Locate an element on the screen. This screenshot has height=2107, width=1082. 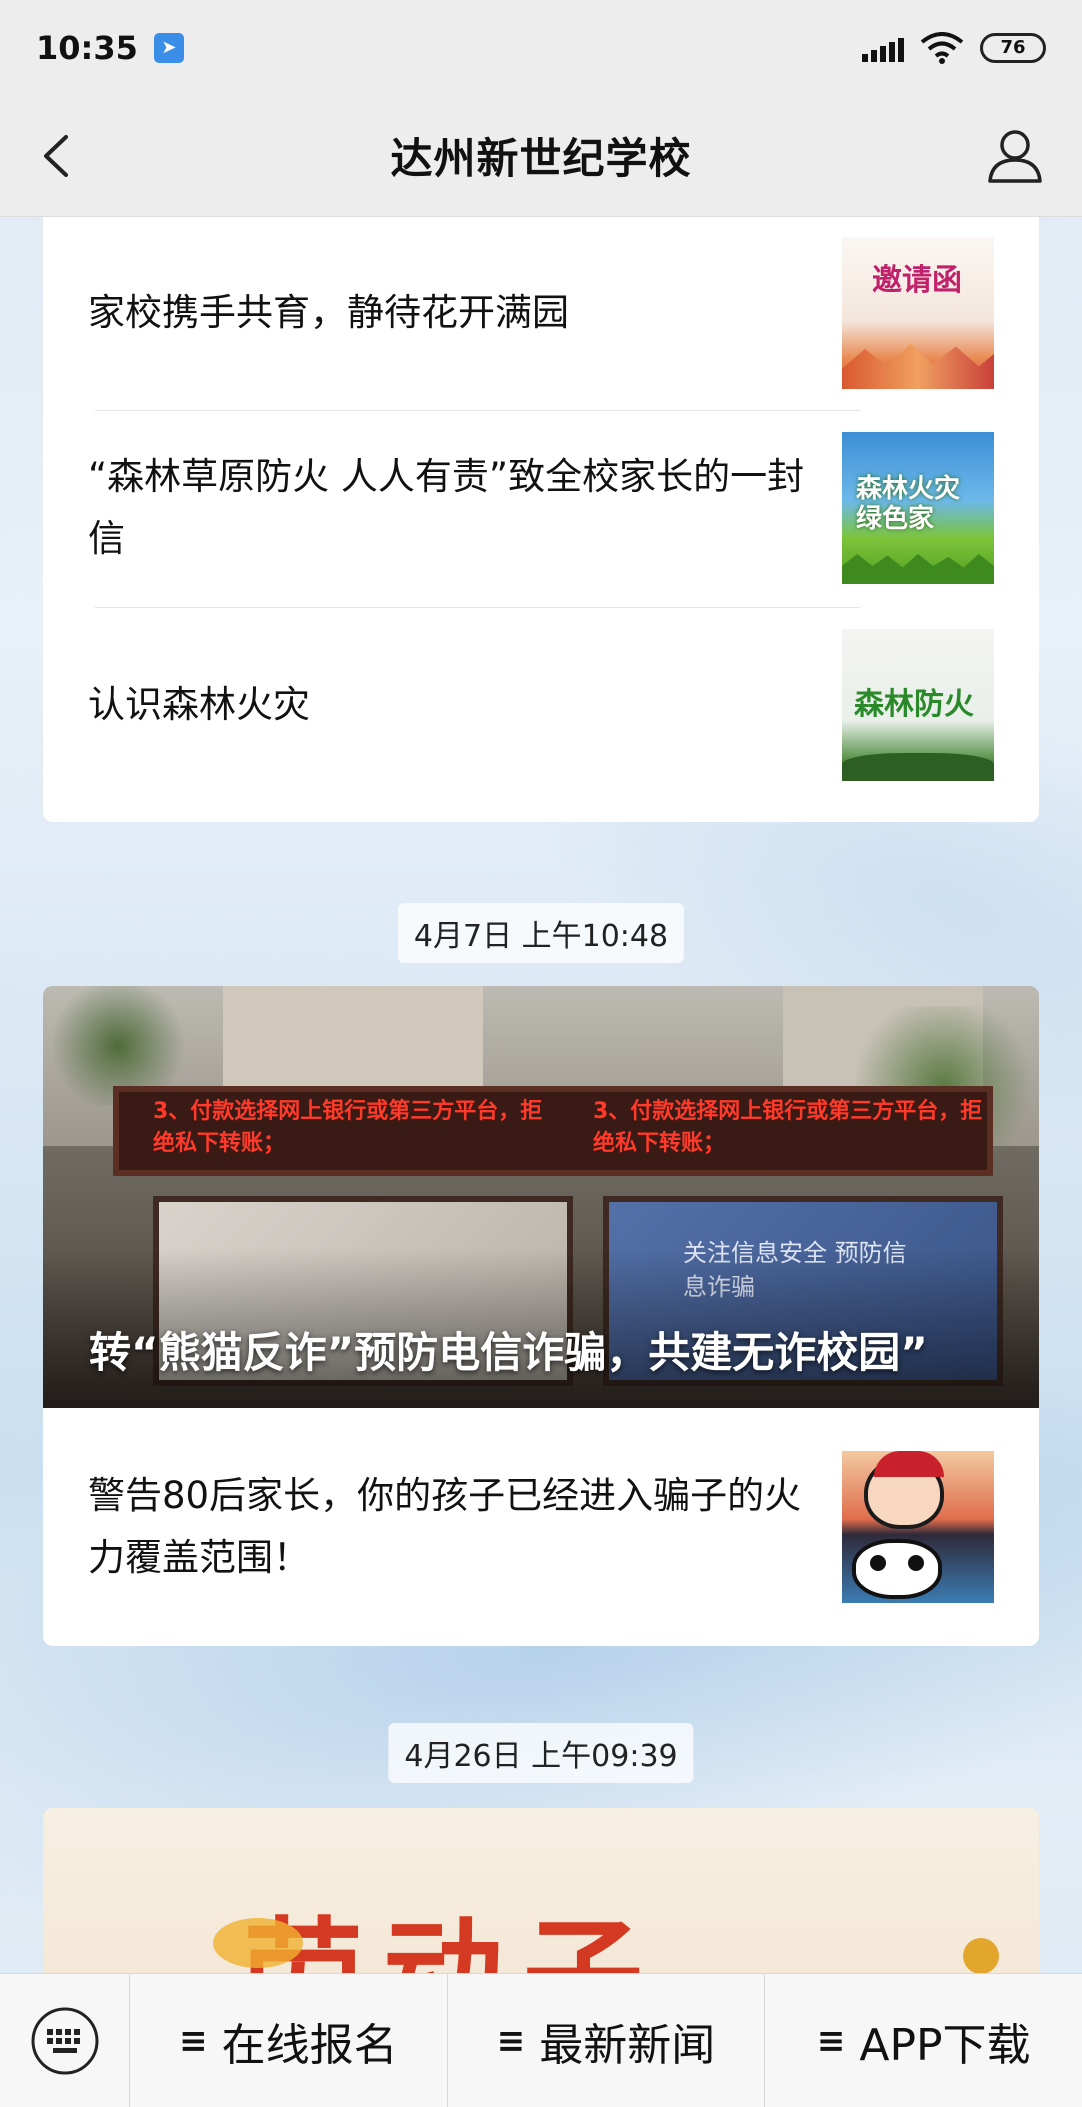
list-item: “森林草原防火 人人有责”致全校家长的一封信 森林火灾 绿色家 is located at coordinates (541, 508).